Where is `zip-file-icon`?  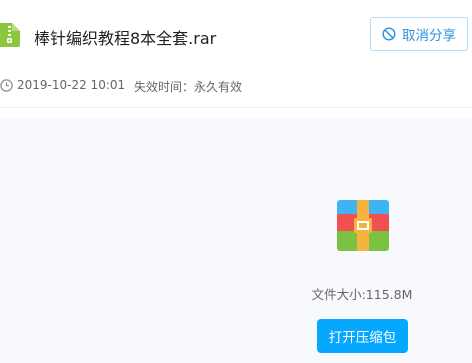
zip-file-icon is located at coordinates (10, 35).